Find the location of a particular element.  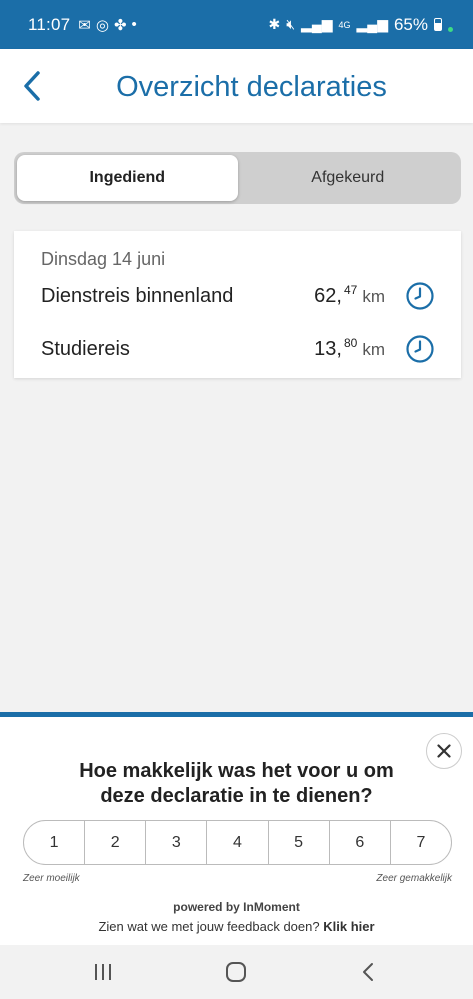

system-navigation-bar is located at coordinates (236, 972).